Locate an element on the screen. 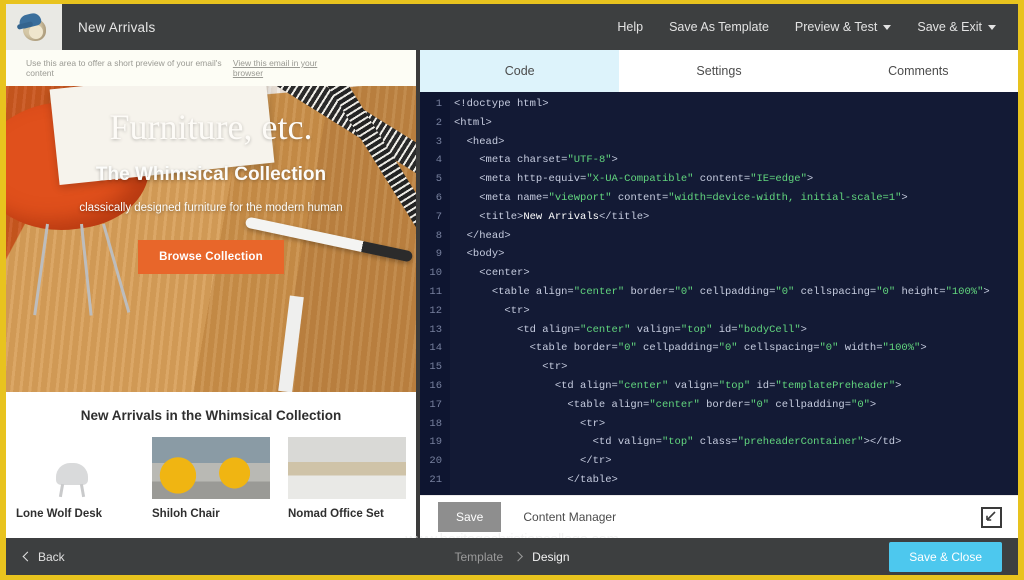 The image size is (1024, 580). back-button-label: Back is located at coordinates (51, 556).